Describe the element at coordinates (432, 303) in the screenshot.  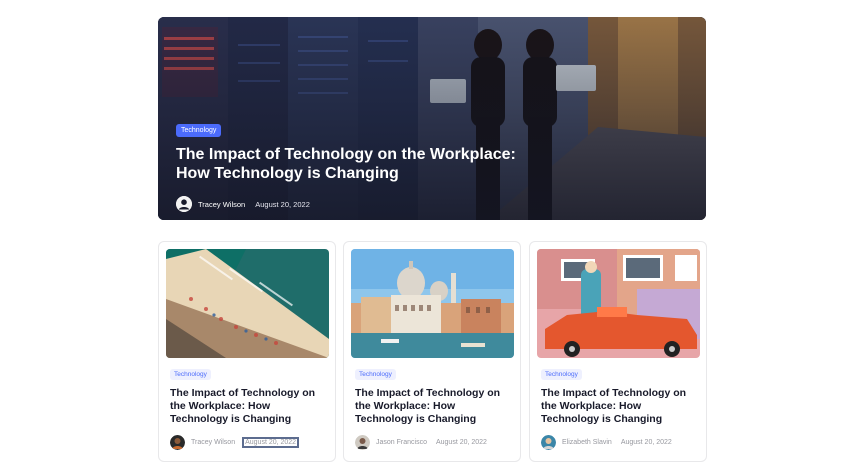
I see `venice-canal-image` at that location.